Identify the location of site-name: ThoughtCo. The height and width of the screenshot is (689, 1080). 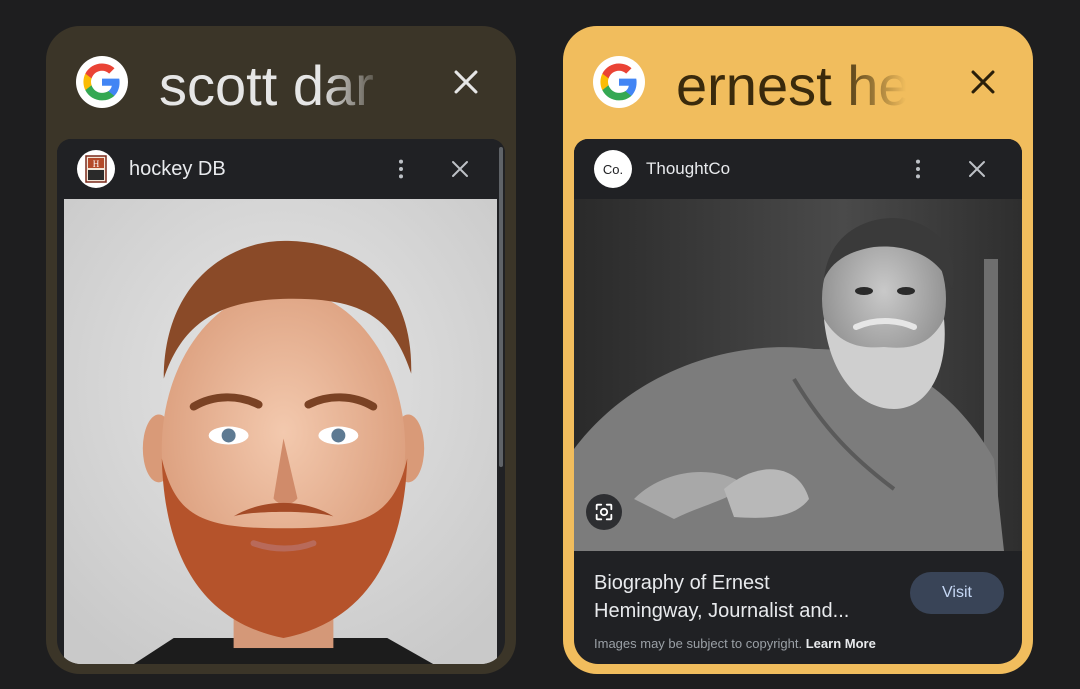
(688, 168).